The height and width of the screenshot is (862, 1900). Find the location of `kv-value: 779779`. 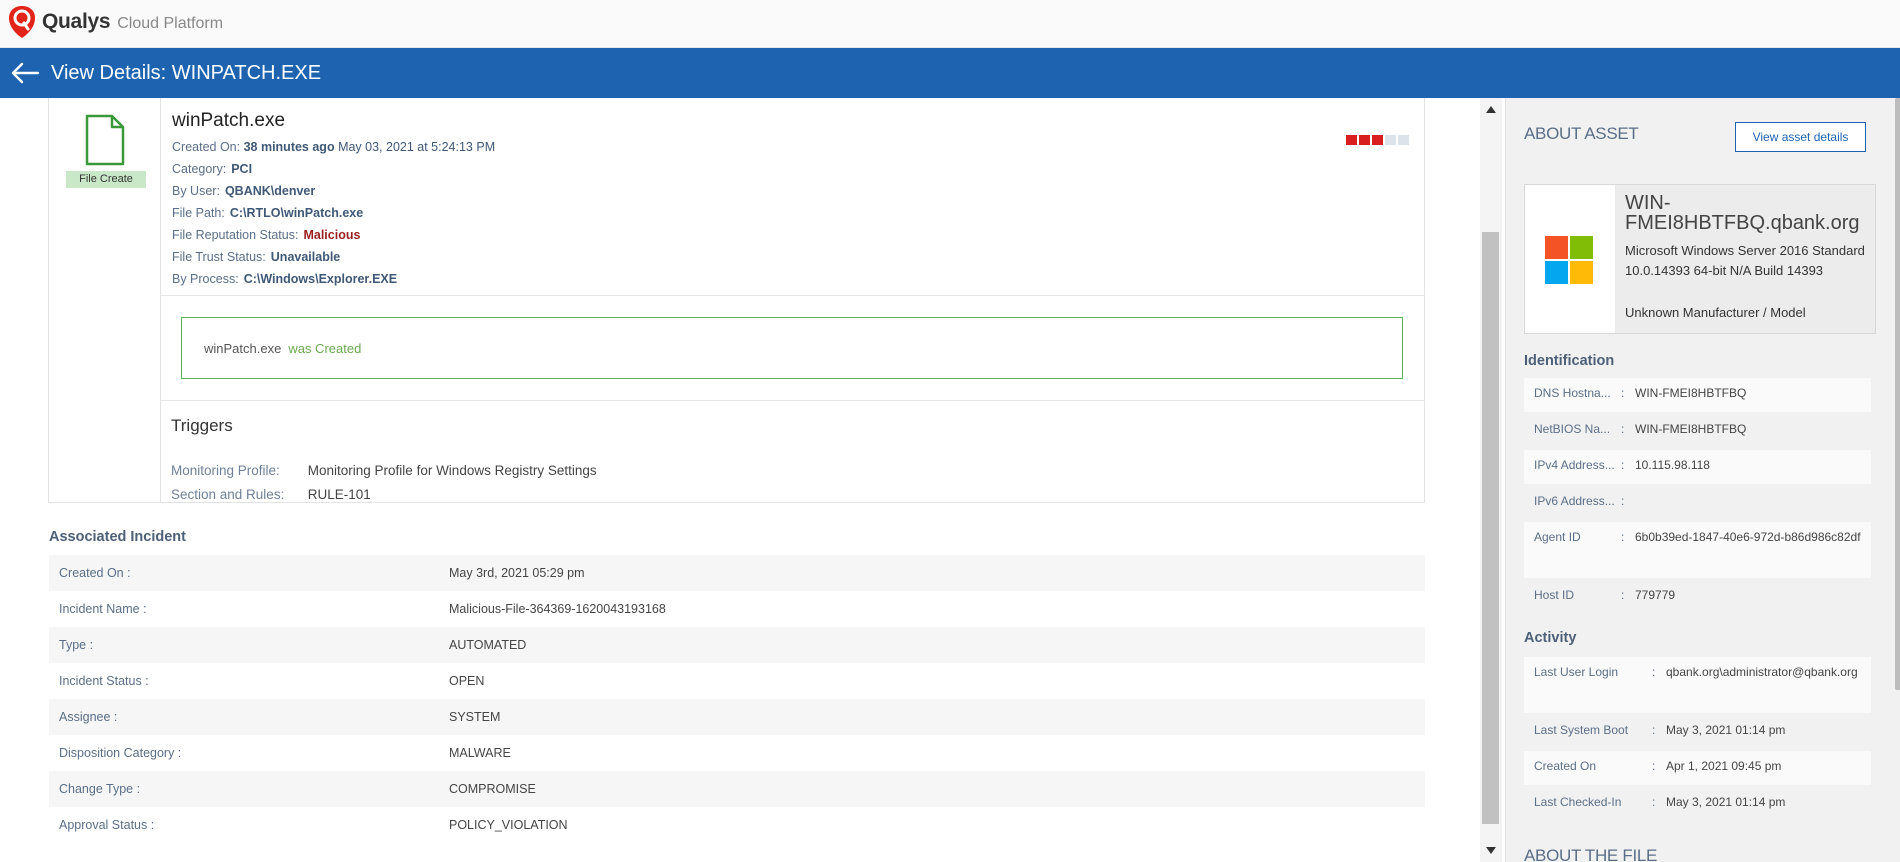

kv-value: 779779 is located at coordinates (1655, 595).